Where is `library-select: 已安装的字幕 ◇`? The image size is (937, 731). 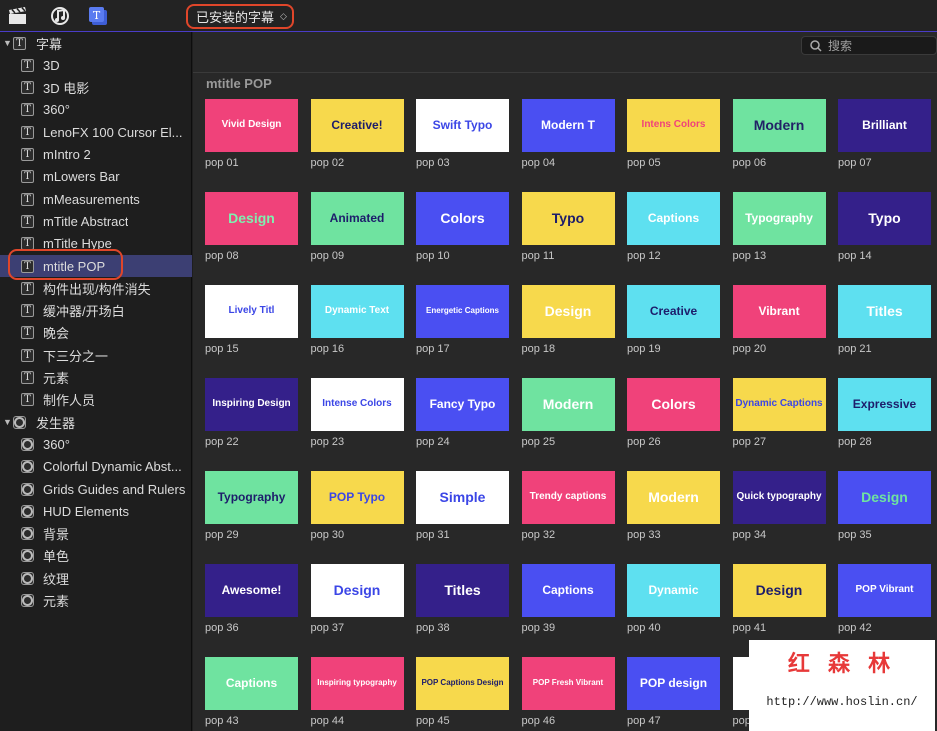
library-select: 已安装的字幕 ◇ is located at coordinates (240, 16).